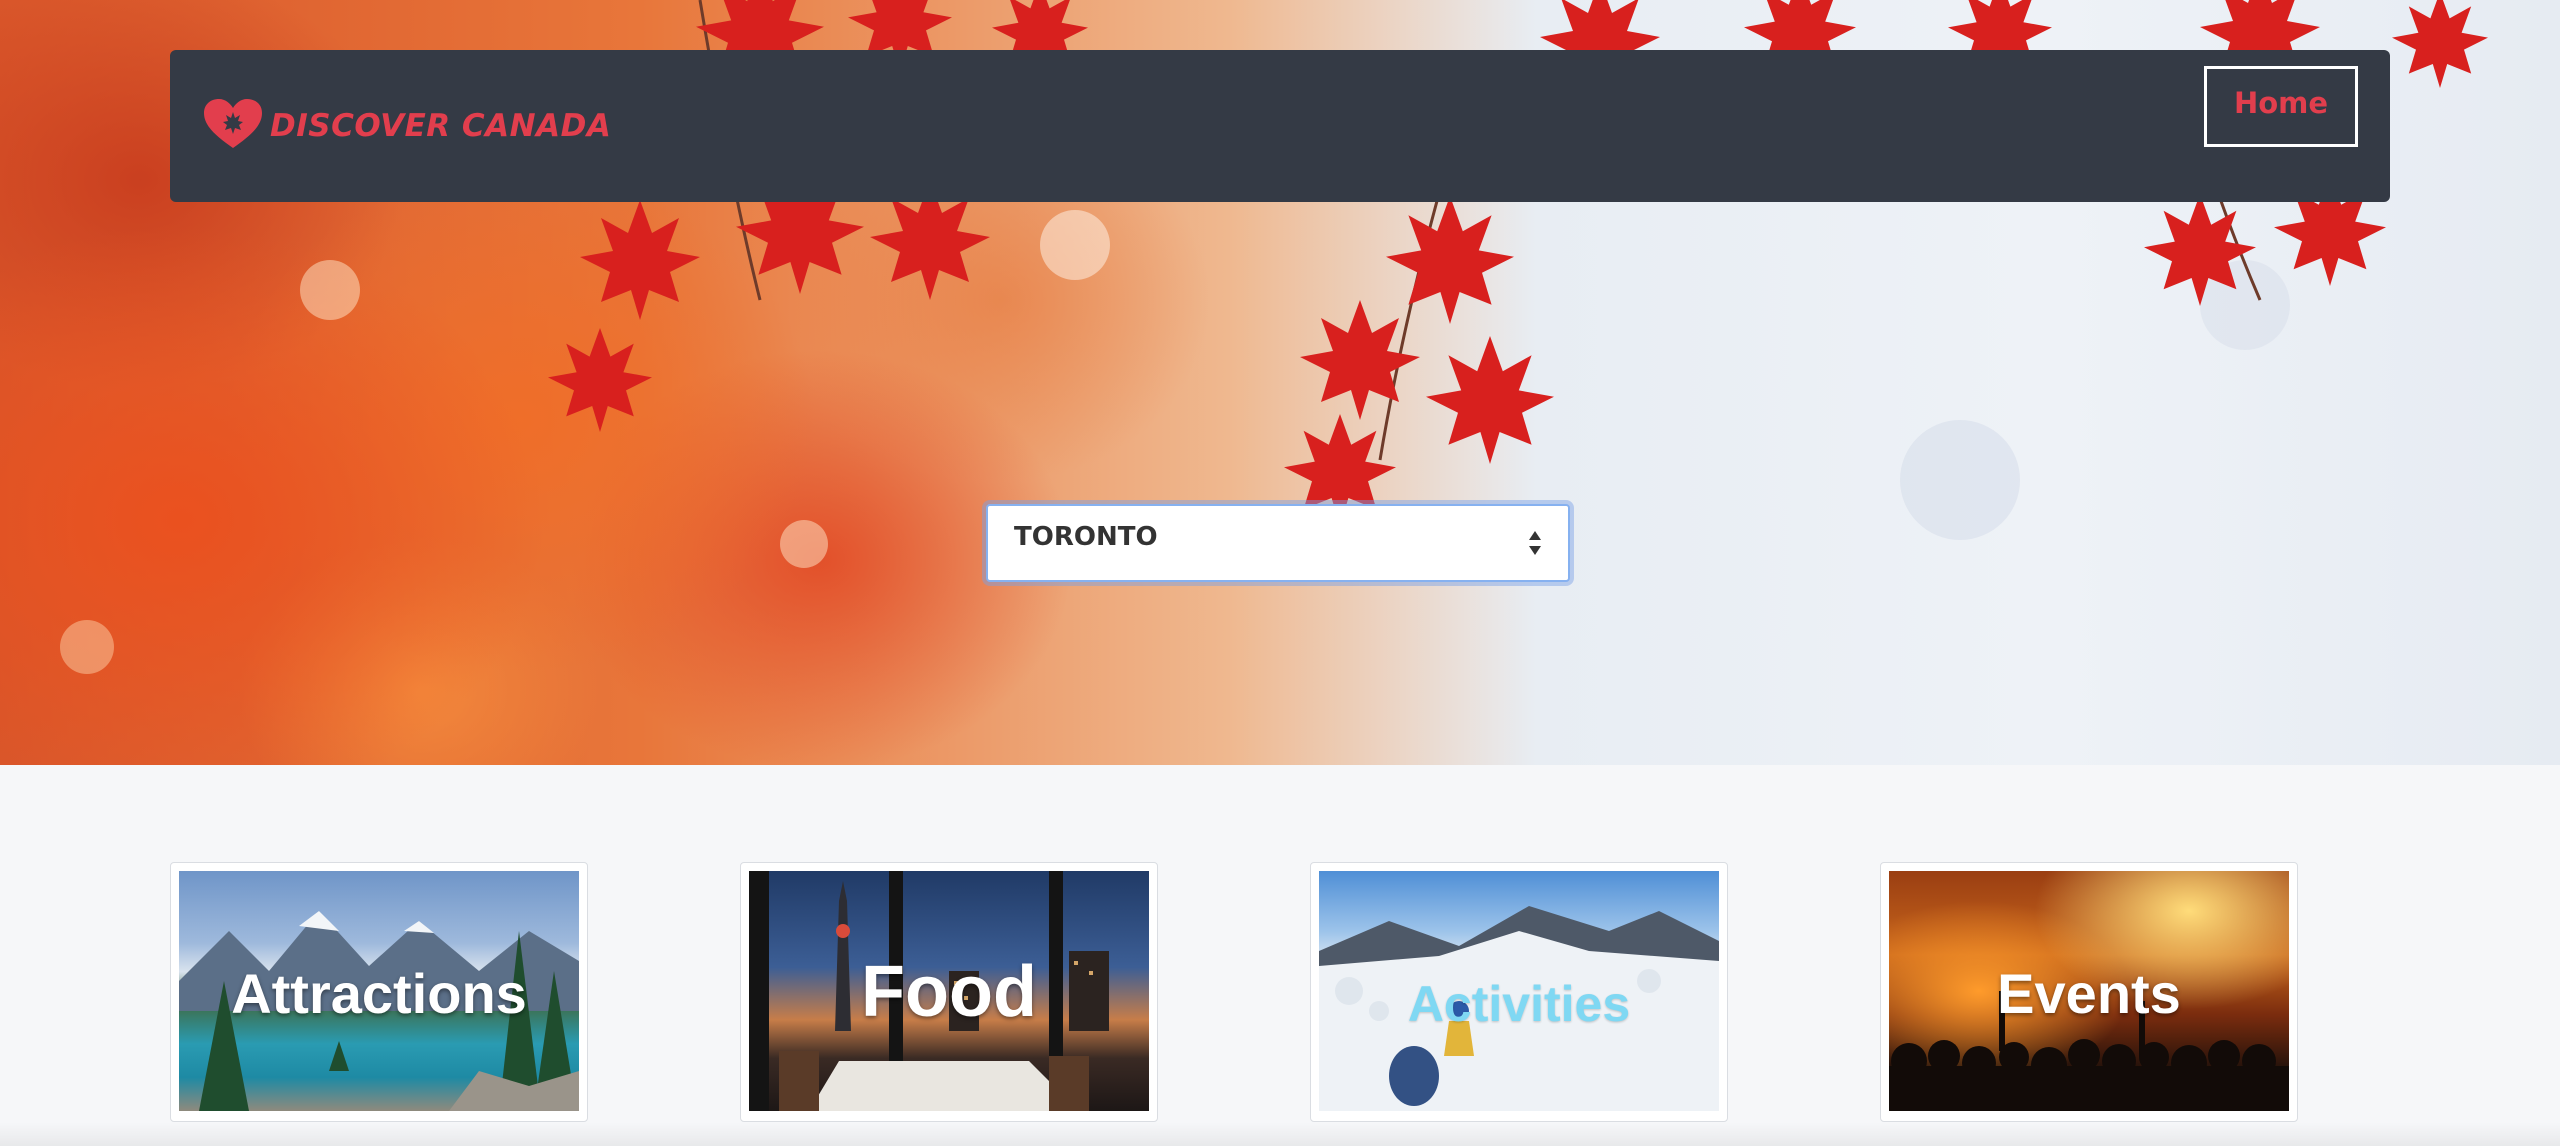  Describe the element at coordinates (1280, 126) in the screenshot. I see `navbar: Discover Canada Home` at that location.